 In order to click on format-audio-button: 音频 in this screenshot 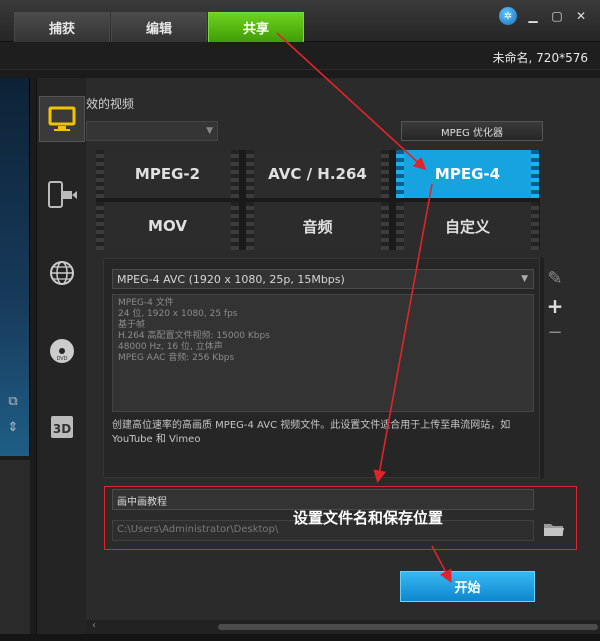, I will do `click(317, 226)`.